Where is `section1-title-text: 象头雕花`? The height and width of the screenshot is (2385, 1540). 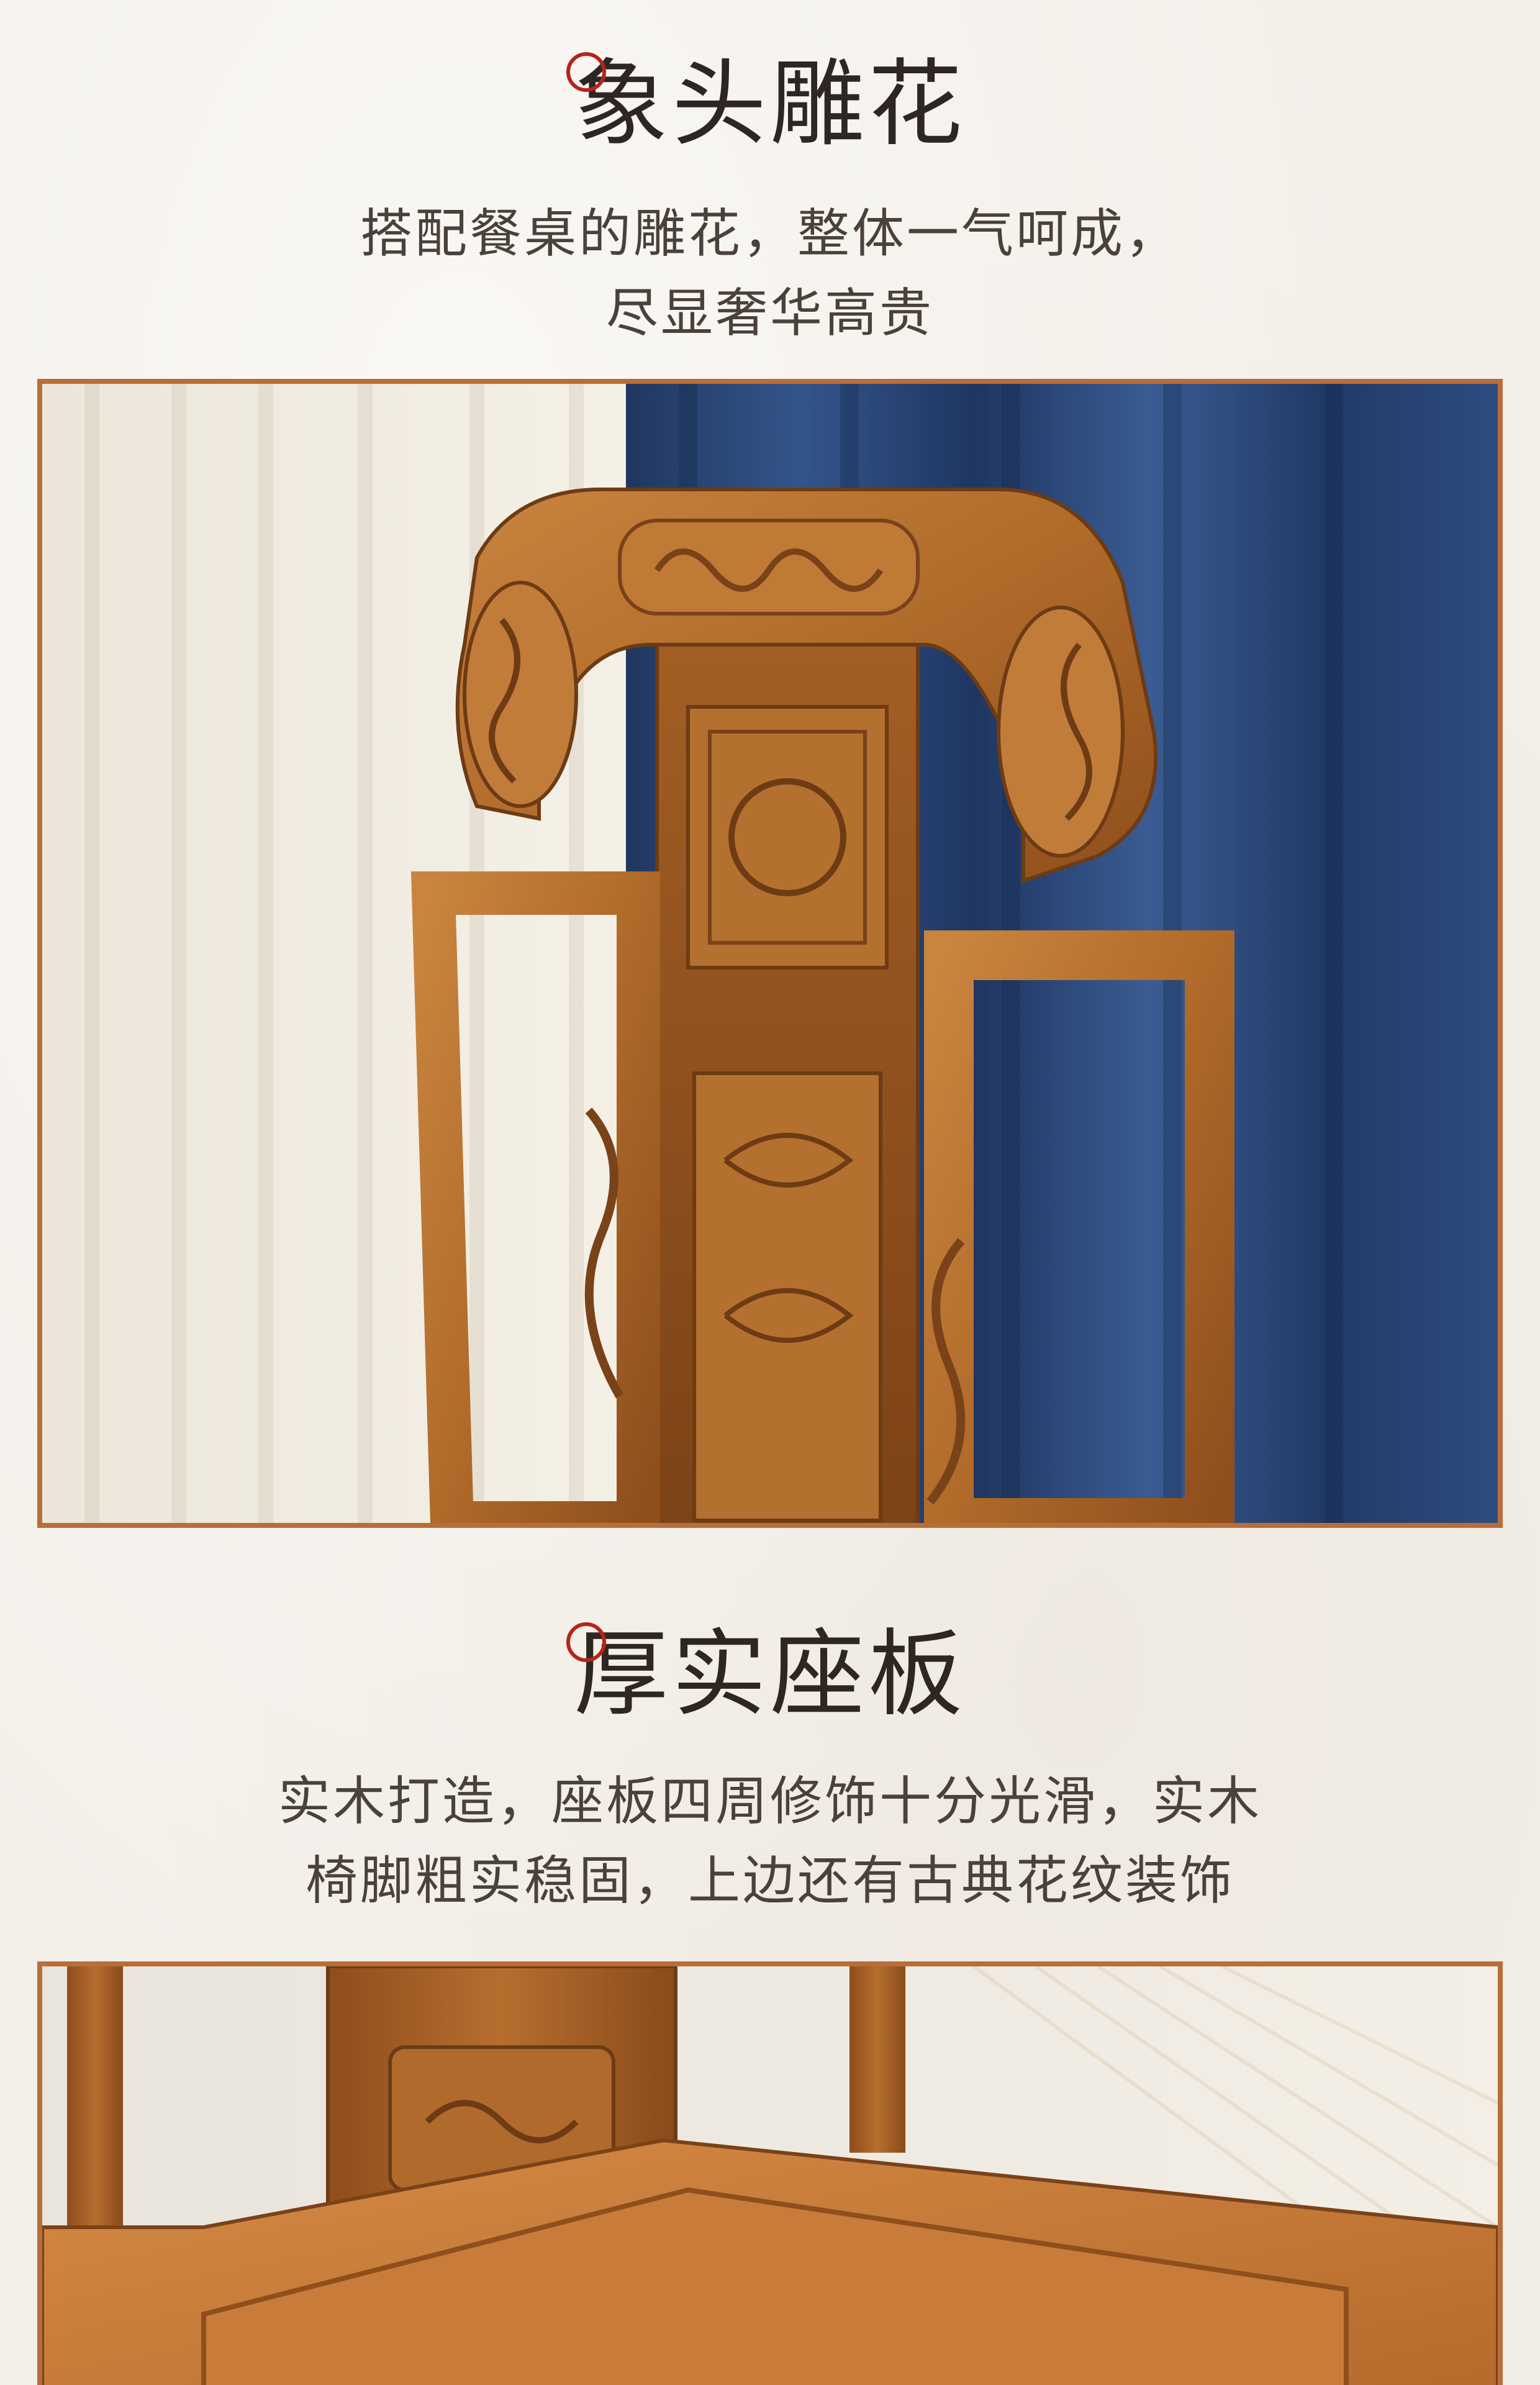
section1-title-text: 象头雕花 is located at coordinates (770, 104).